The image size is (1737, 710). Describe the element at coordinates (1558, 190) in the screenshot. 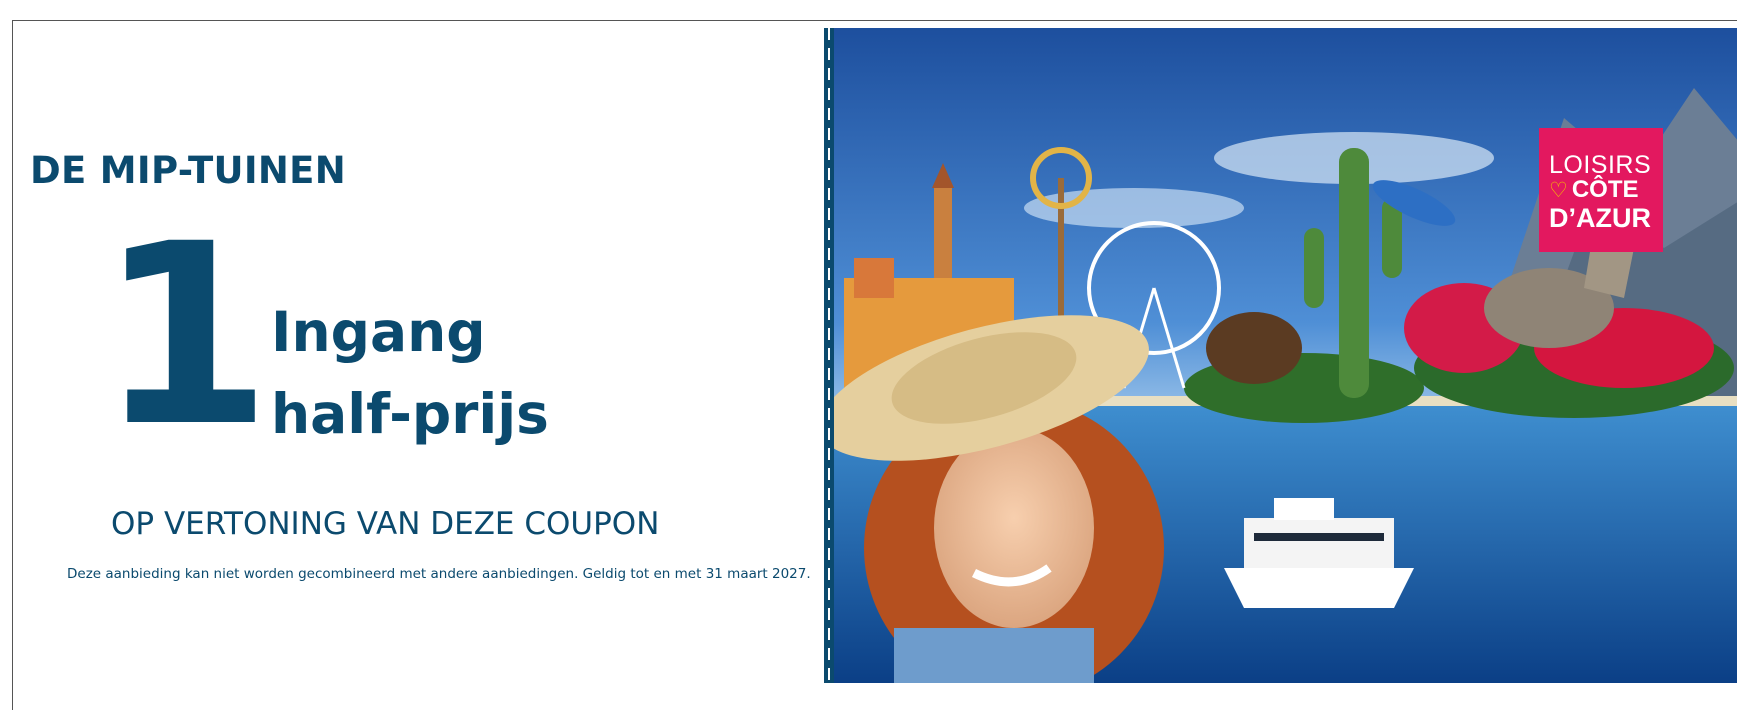

I see `heart-icon: ♡` at that location.